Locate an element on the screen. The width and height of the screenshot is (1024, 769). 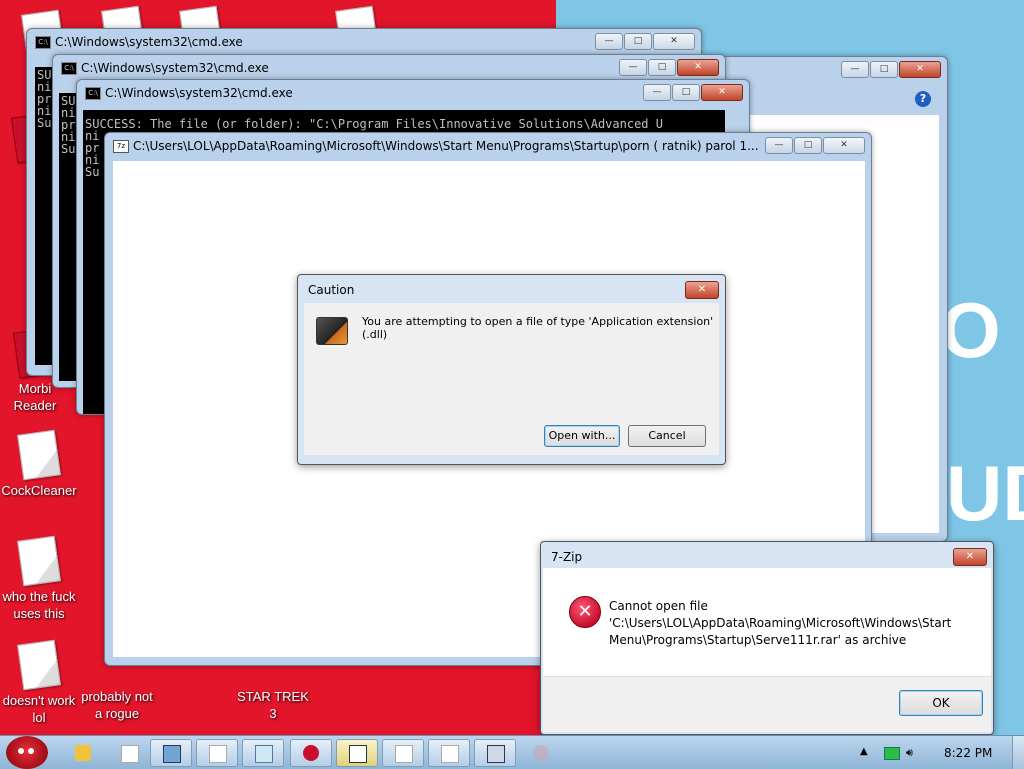
taskbar-item-explorer is located at coordinates (83, 753).